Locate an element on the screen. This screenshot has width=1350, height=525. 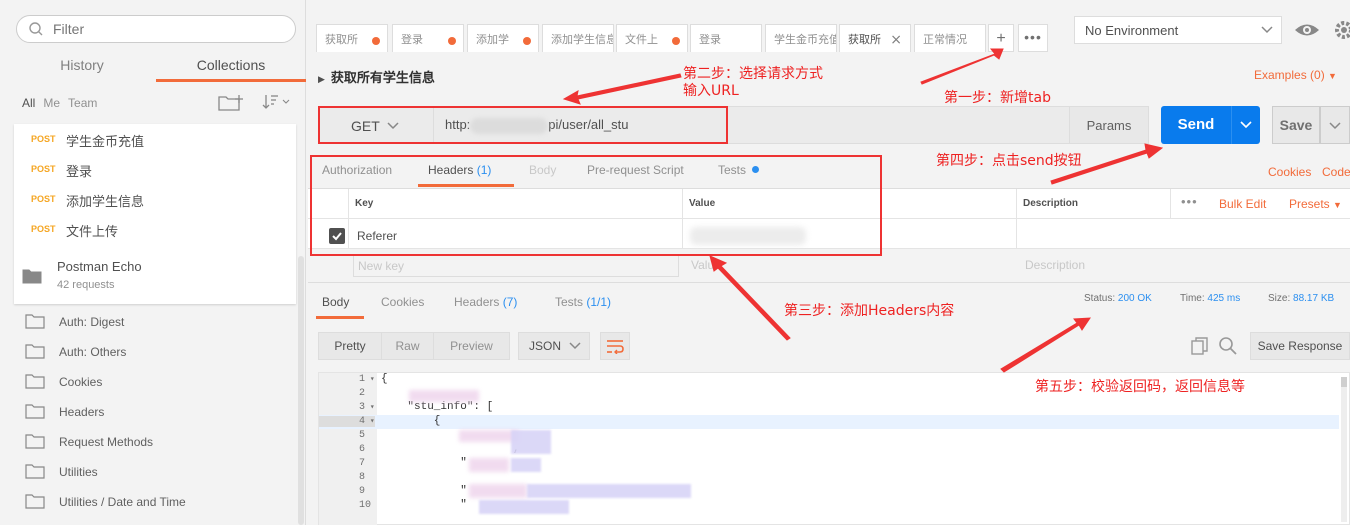
column-divider is located at coordinates (1170, 204).